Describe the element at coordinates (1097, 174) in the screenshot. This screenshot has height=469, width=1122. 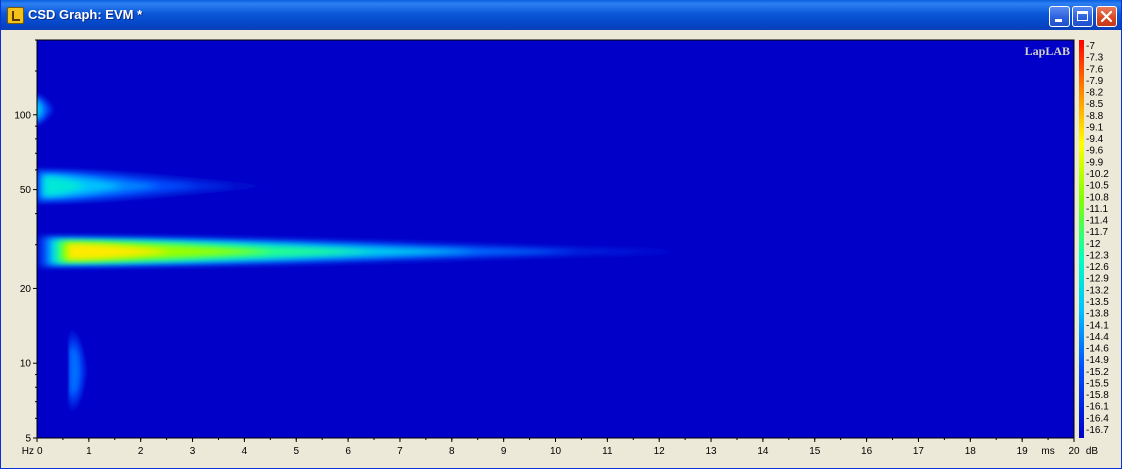
I see `colorbar-label: -10.2` at that location.